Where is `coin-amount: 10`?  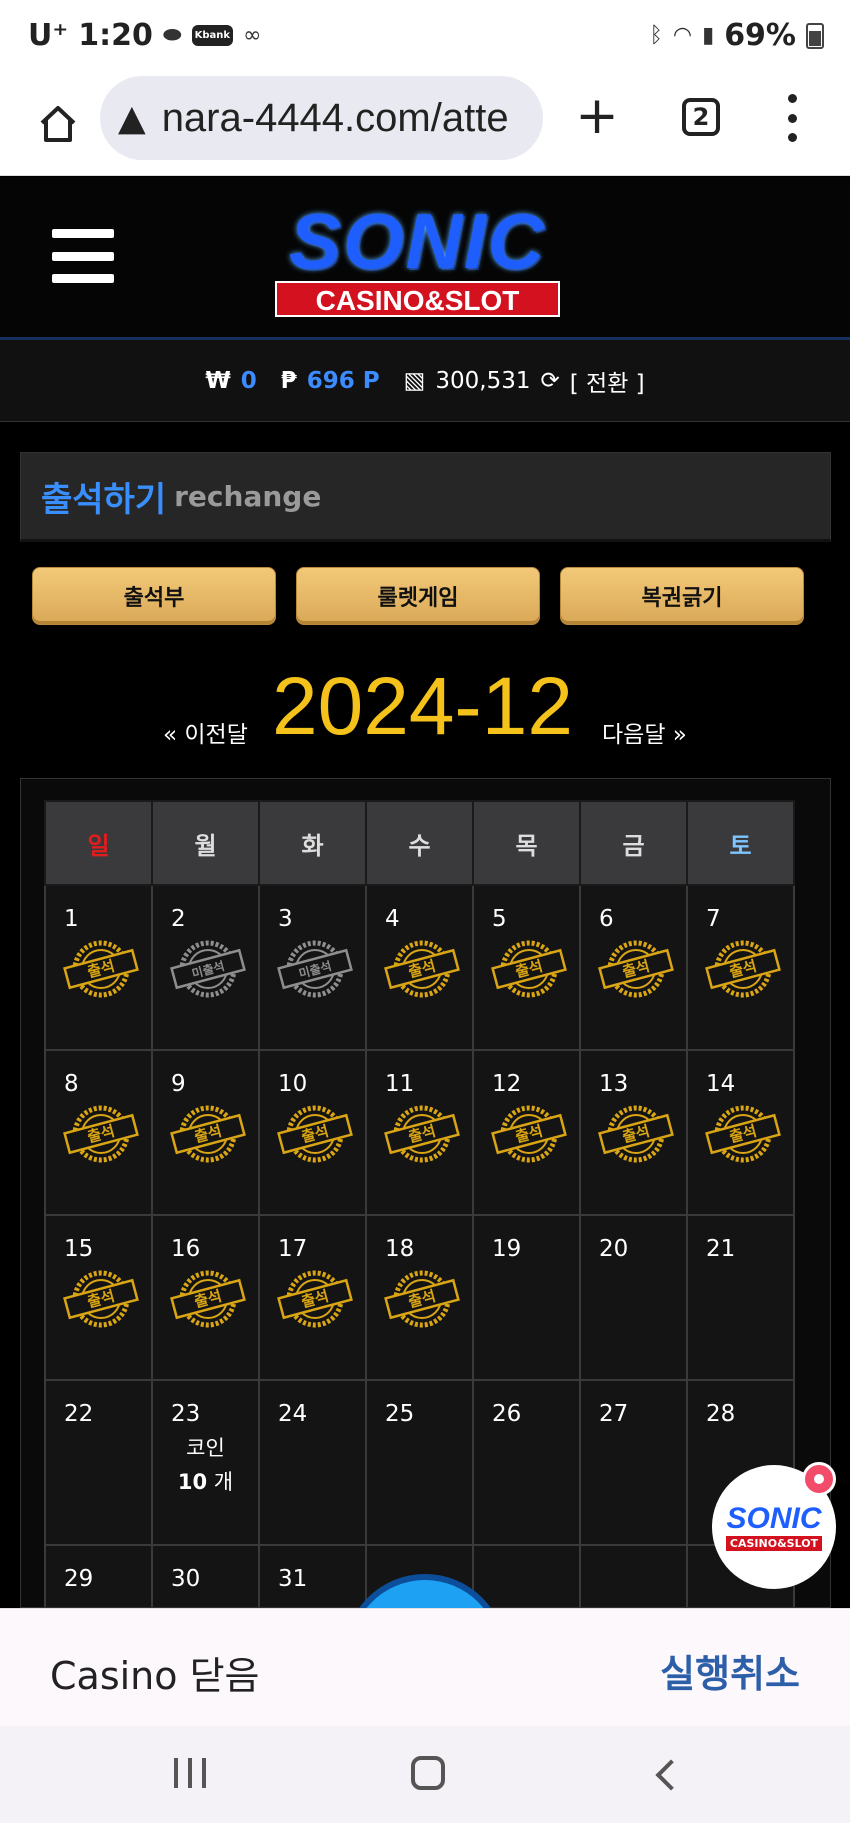 coin-amount: 10 is located at coordinates (192, 1482).